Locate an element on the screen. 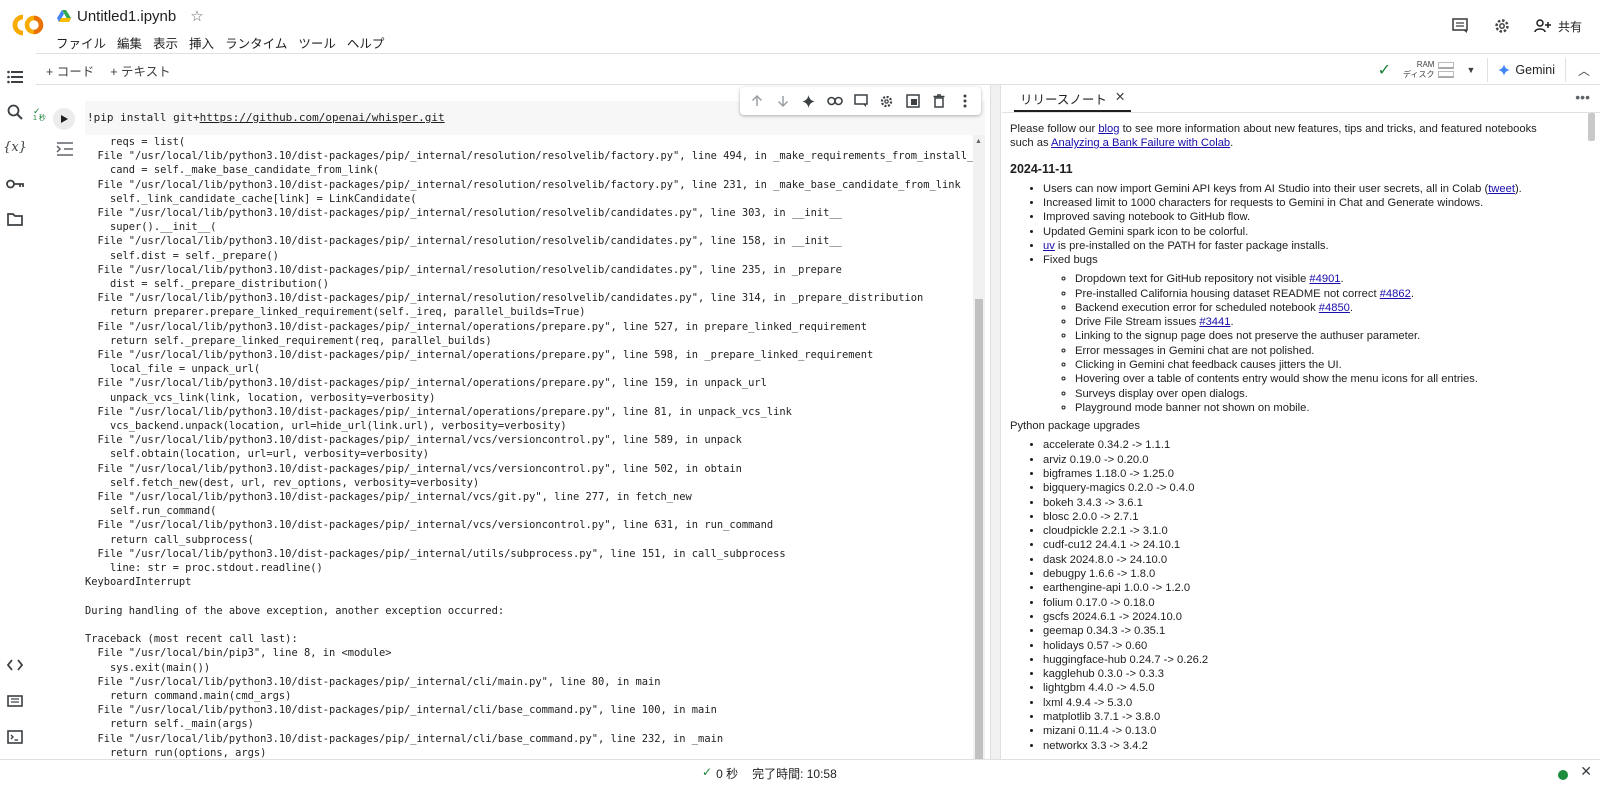 The height and width of the screenshot is (796, 1600). colab-logo-icon is located at coordinates (27, 25).